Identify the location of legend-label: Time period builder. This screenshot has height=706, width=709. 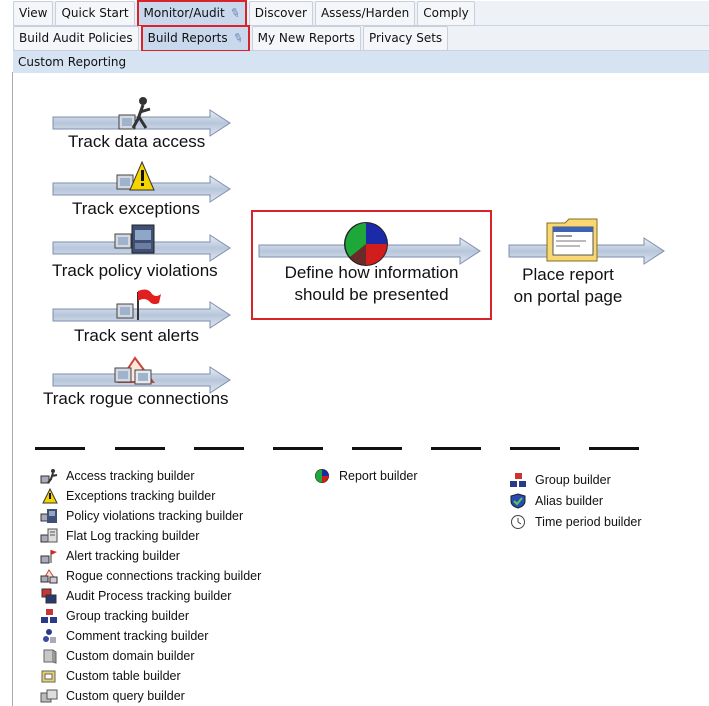
(588, 521).